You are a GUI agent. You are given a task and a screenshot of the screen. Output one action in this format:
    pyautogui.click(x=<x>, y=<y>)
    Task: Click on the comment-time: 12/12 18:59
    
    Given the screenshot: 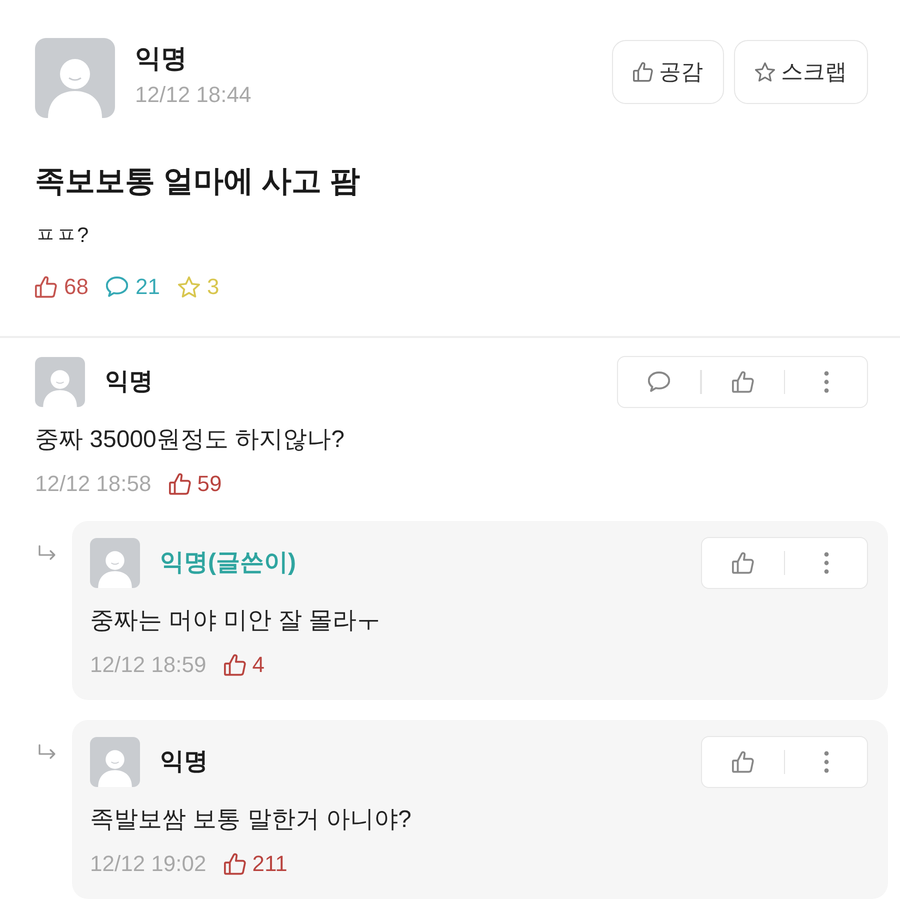 What is the action you would take?
    pyautogui.click(x=148, y=665)
    